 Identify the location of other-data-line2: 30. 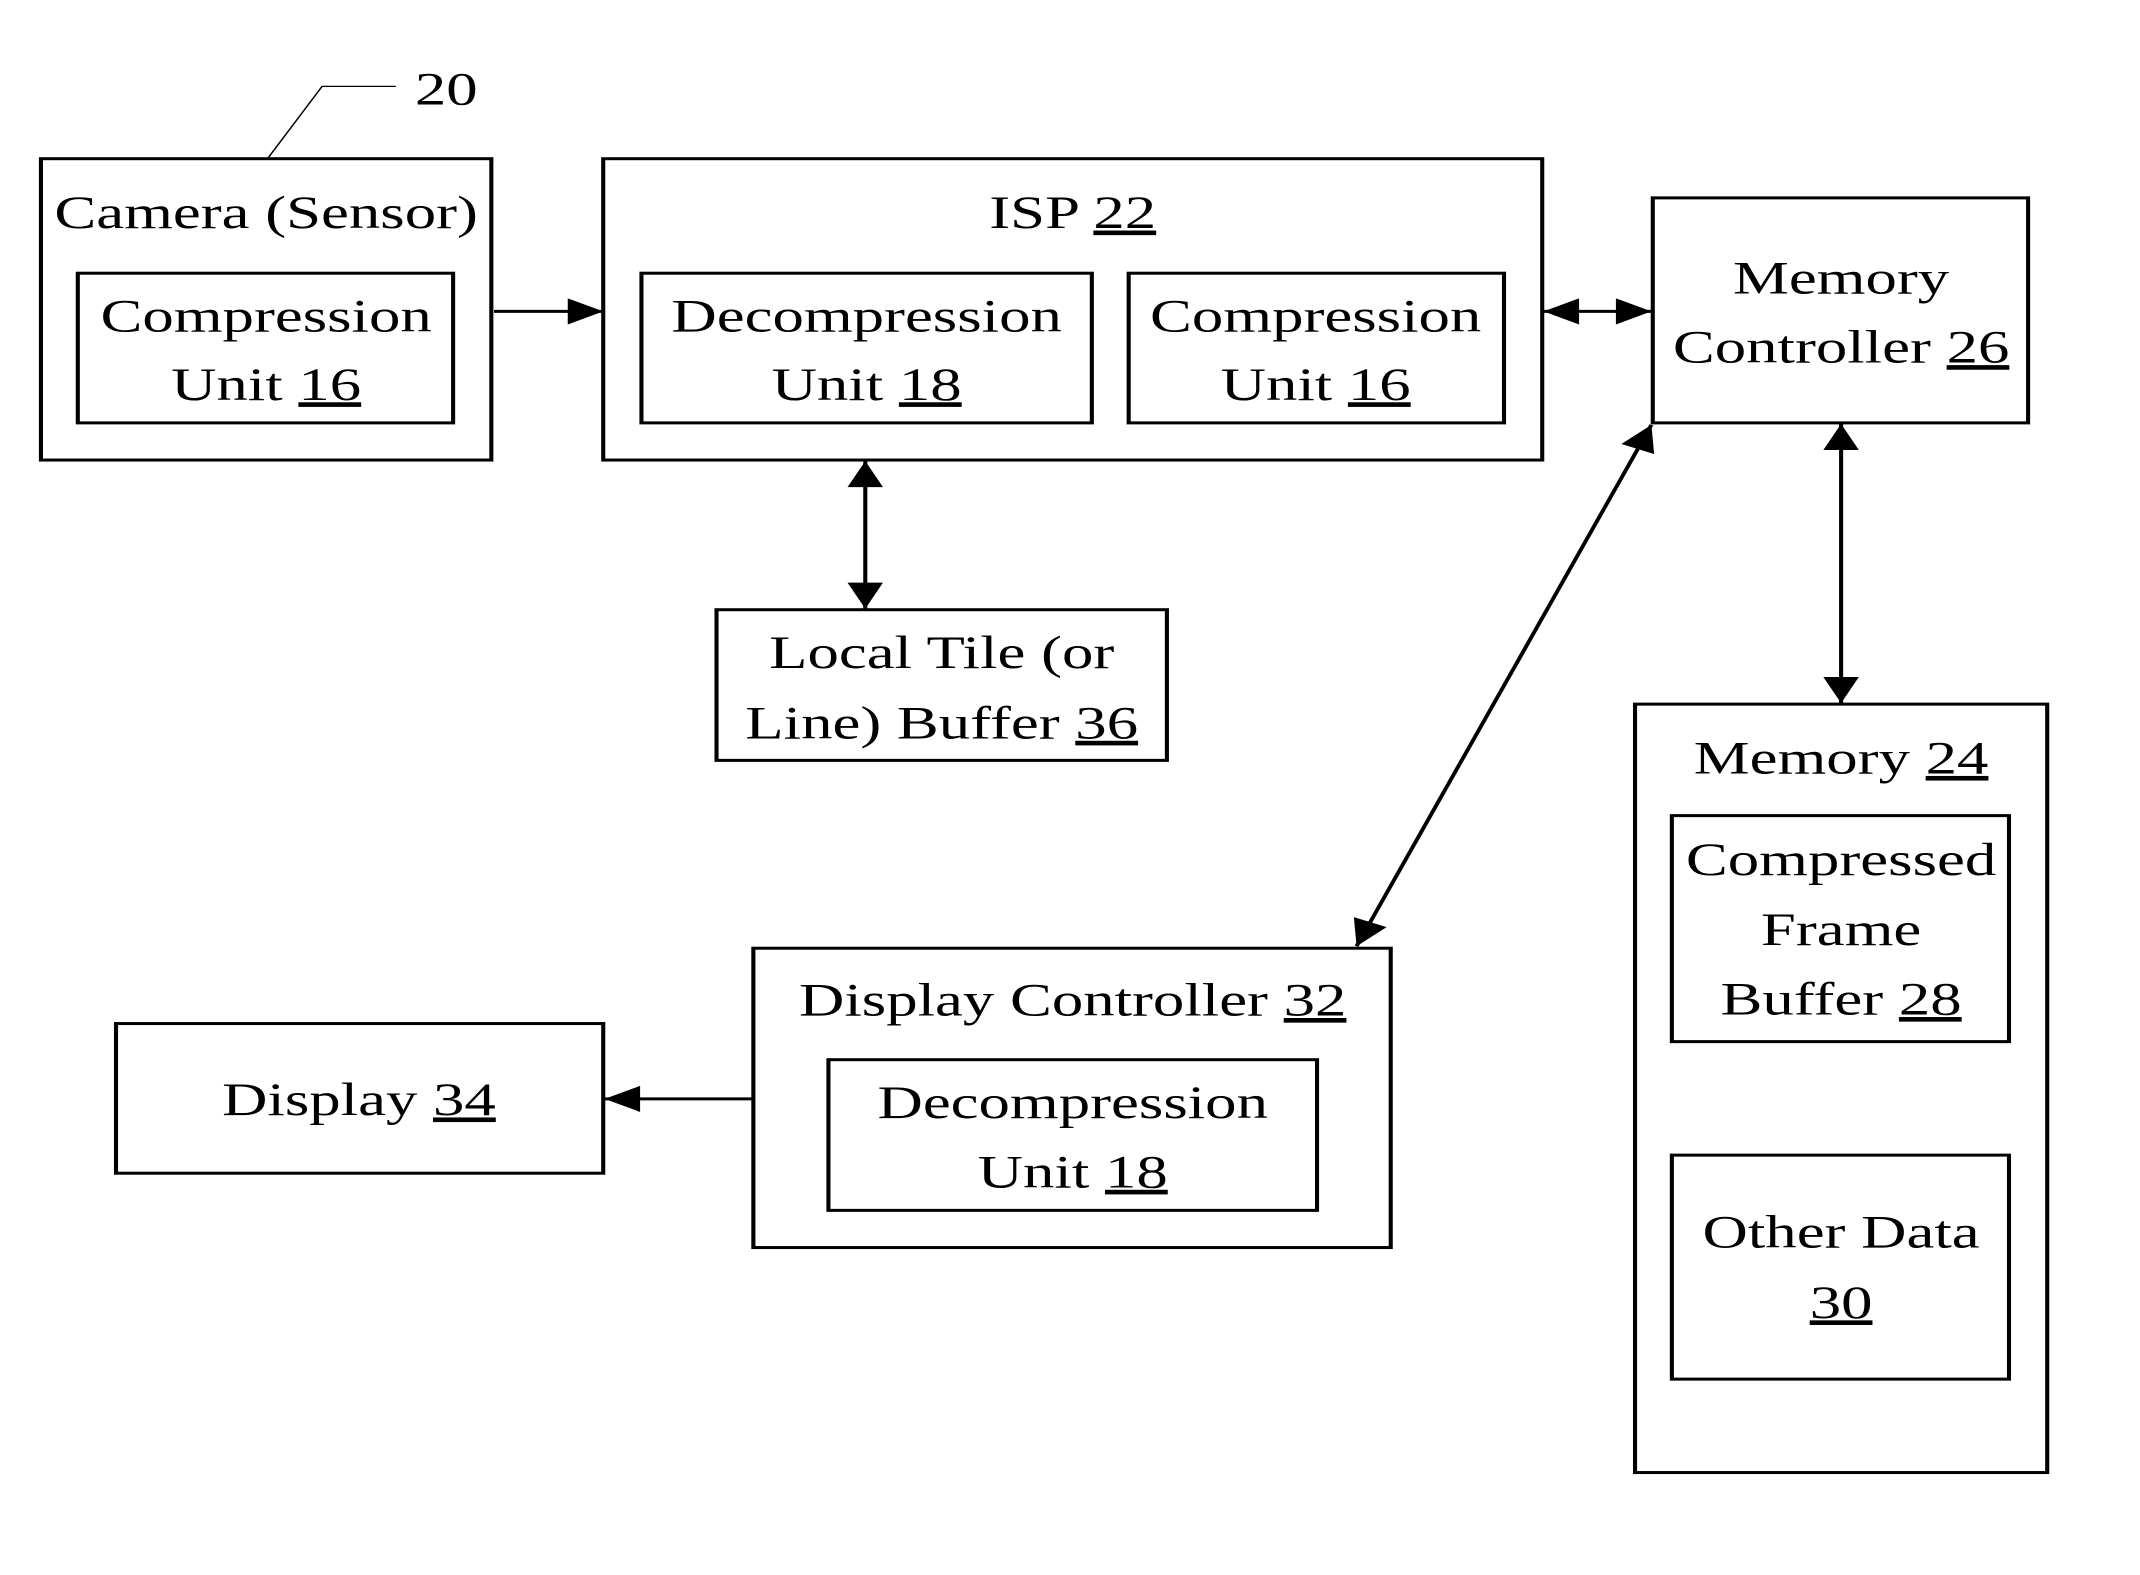
(1841, 1302).